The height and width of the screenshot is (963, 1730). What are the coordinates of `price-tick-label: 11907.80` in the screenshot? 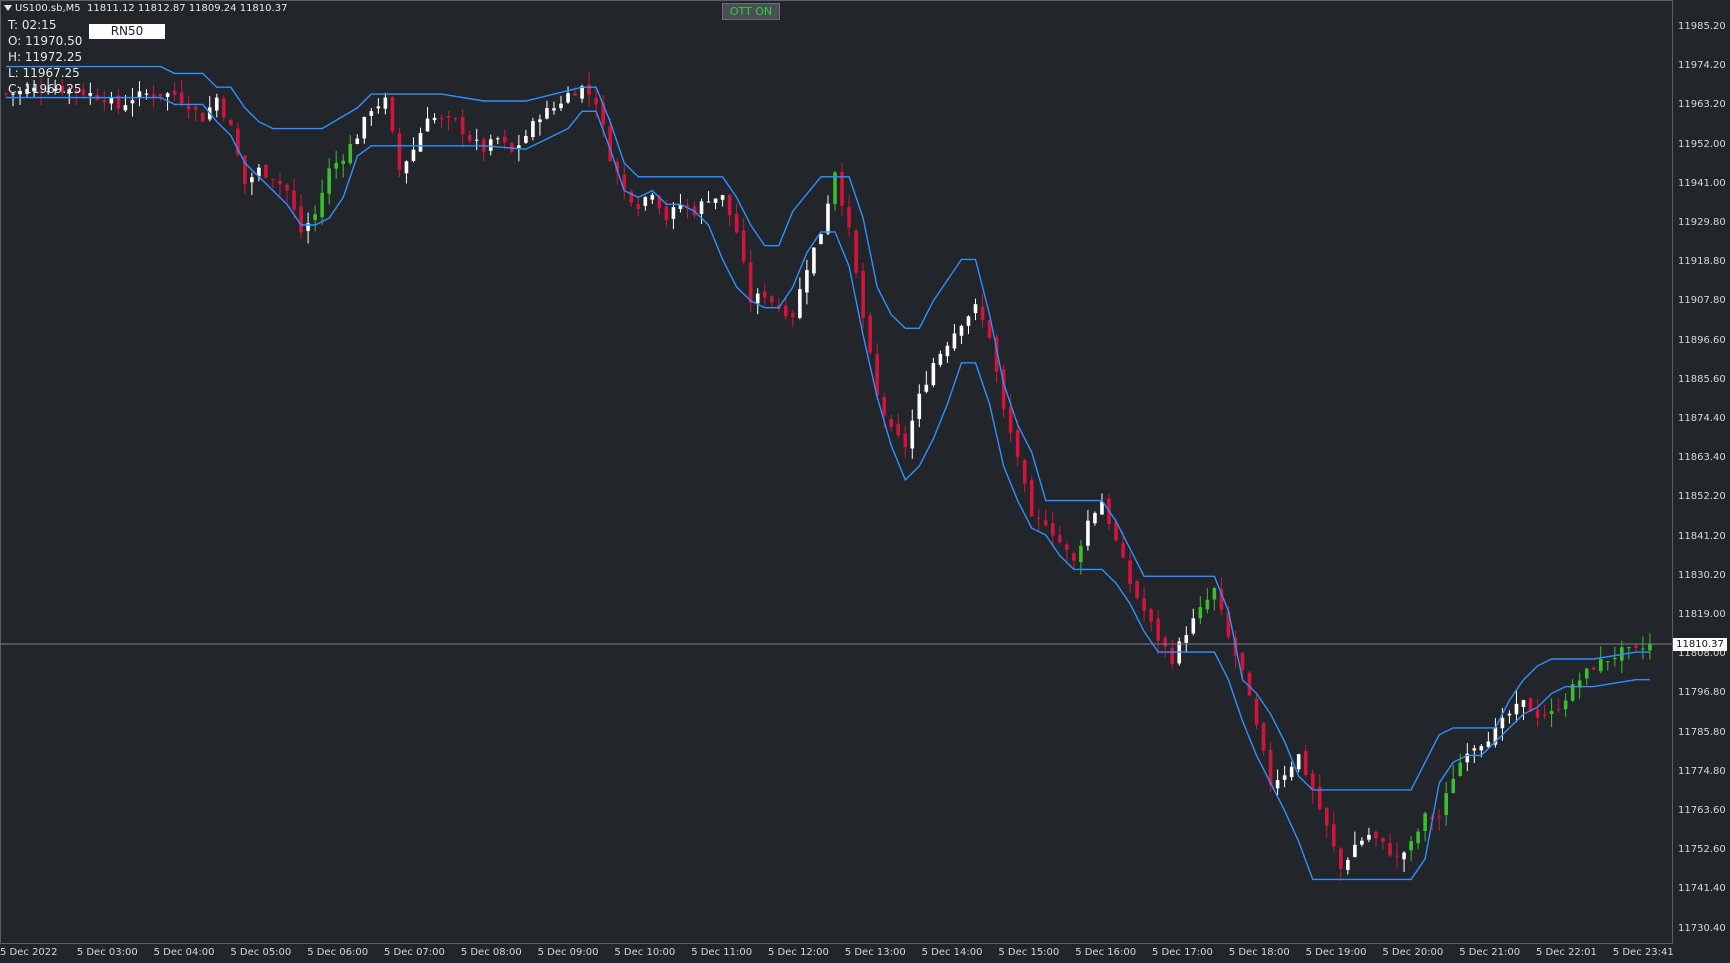 It's located at (1702, 301).